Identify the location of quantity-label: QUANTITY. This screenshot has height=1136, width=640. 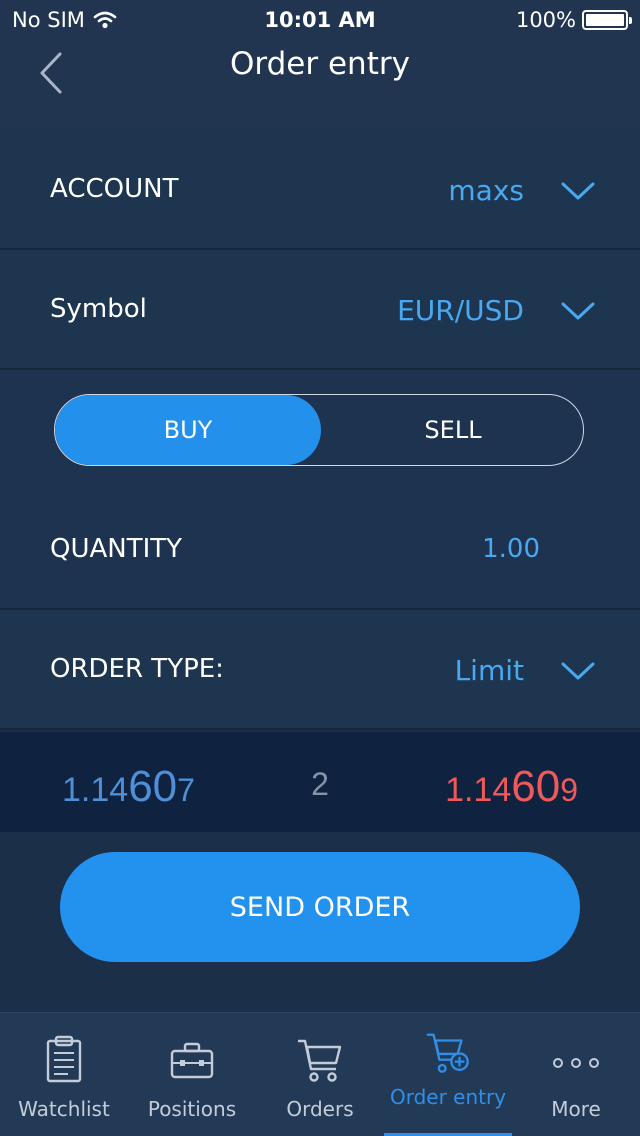
(116, 549).